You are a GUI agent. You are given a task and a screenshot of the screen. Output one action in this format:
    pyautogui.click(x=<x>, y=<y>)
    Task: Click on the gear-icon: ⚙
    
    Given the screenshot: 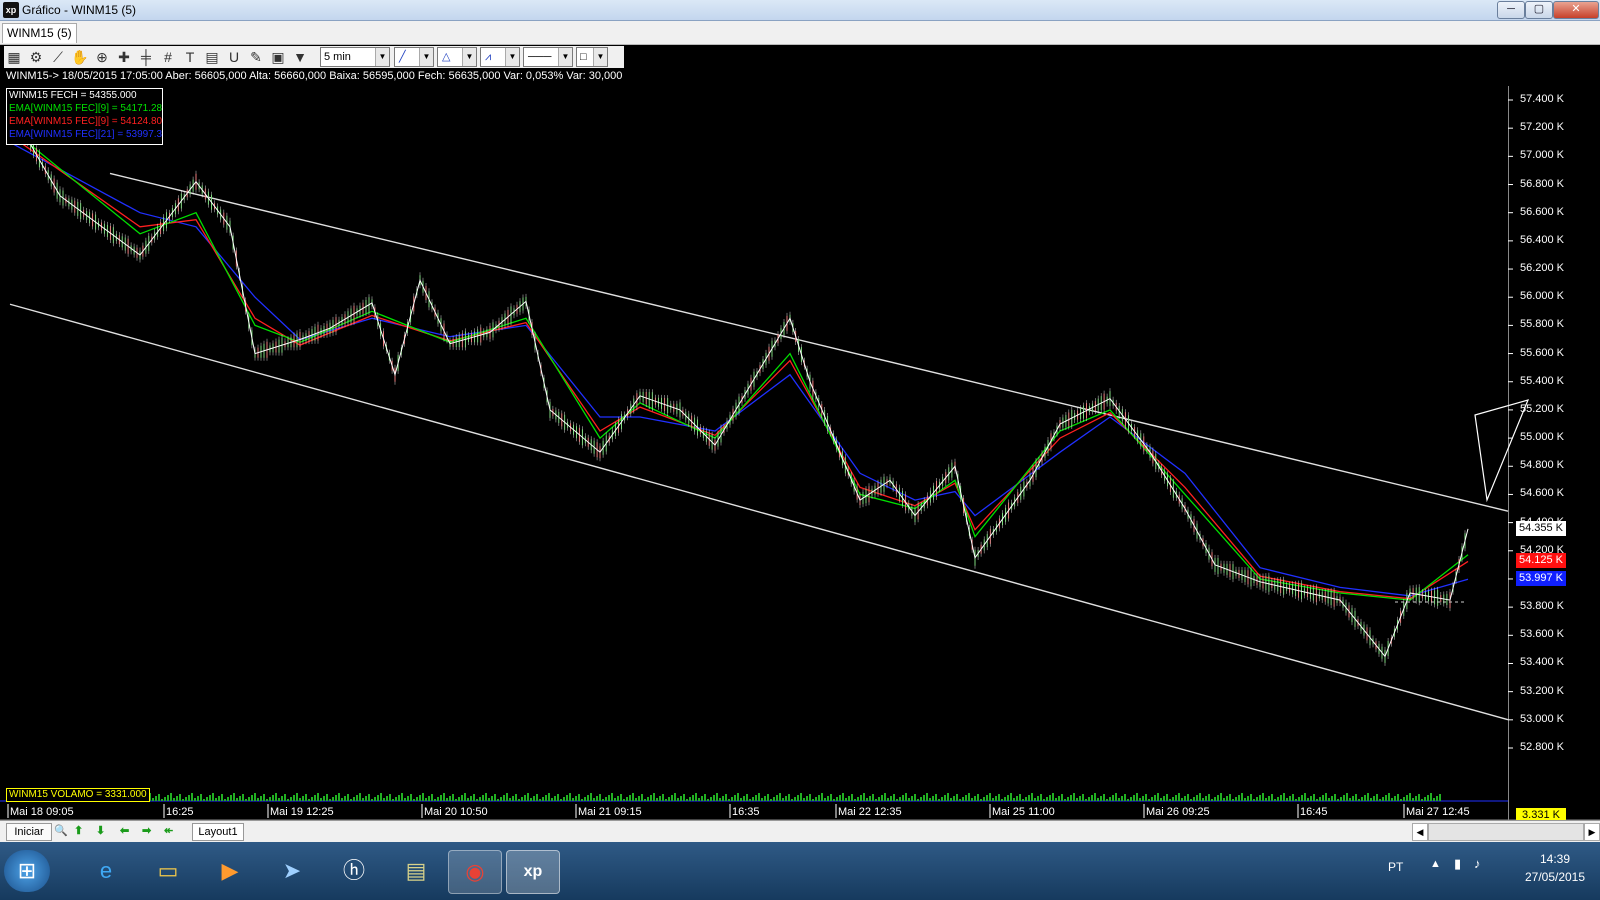 What is the action you would take?
    pyautogui.click(x=36, y=57)
    